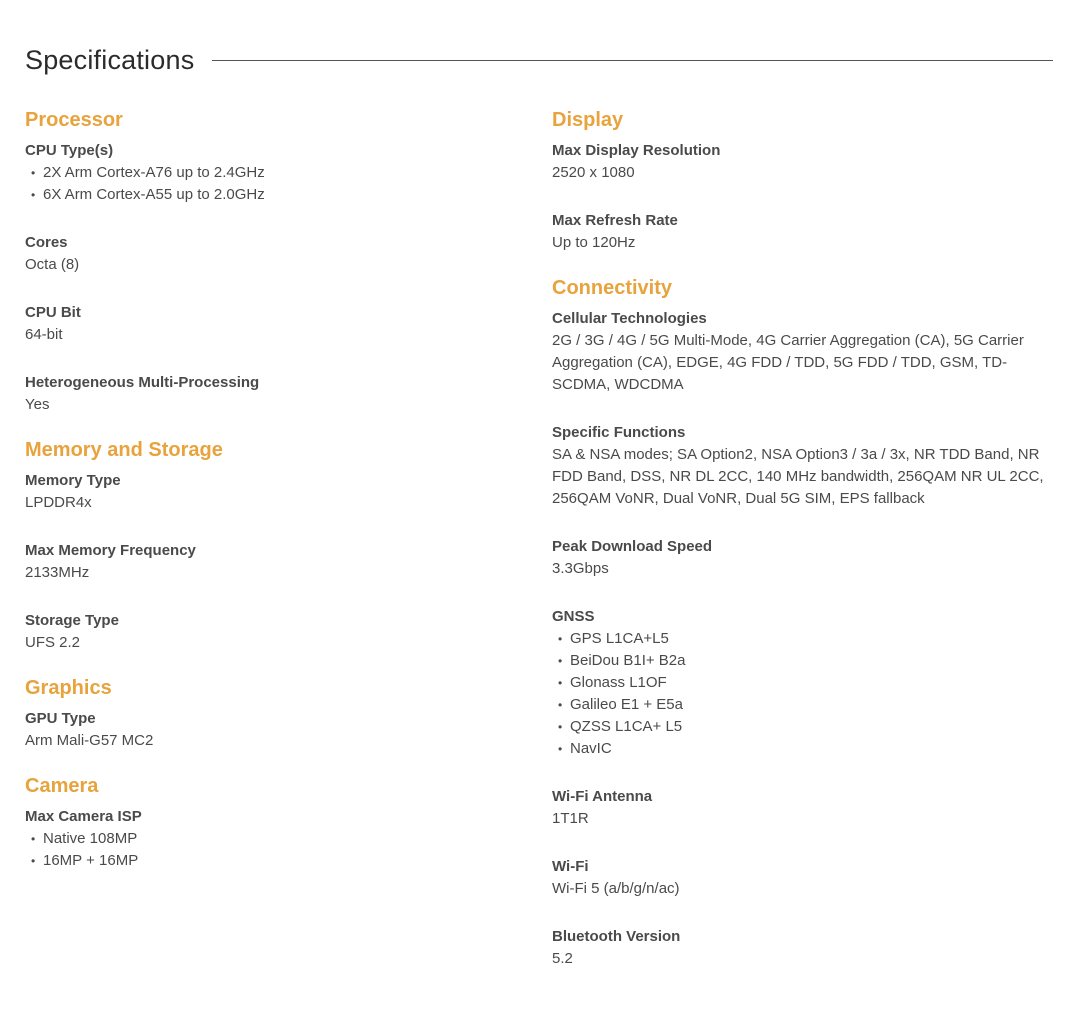  I want to click on section-heading: Camera, so click(62, 786).